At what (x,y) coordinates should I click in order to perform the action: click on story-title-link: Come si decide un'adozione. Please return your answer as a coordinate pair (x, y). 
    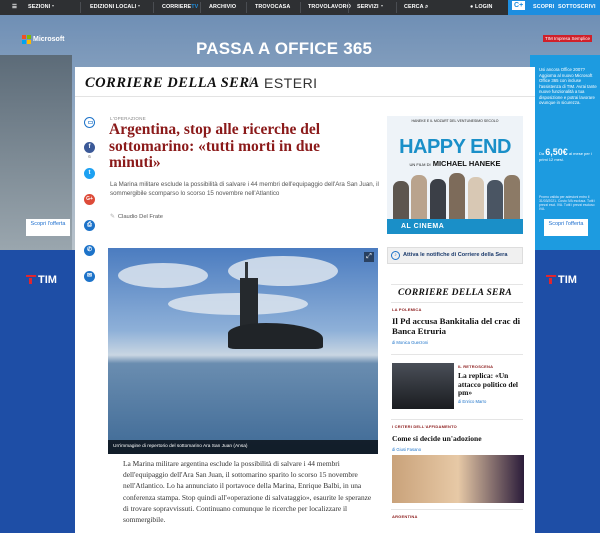
    Looking at the image, I should click on (458, 438).